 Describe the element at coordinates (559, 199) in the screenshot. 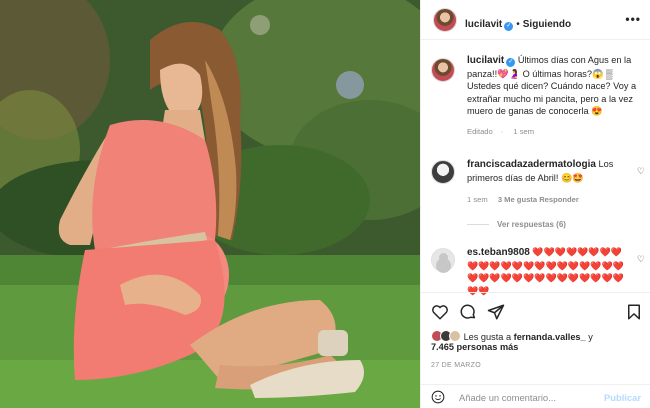

I see `reply-button: Responder` at that location.